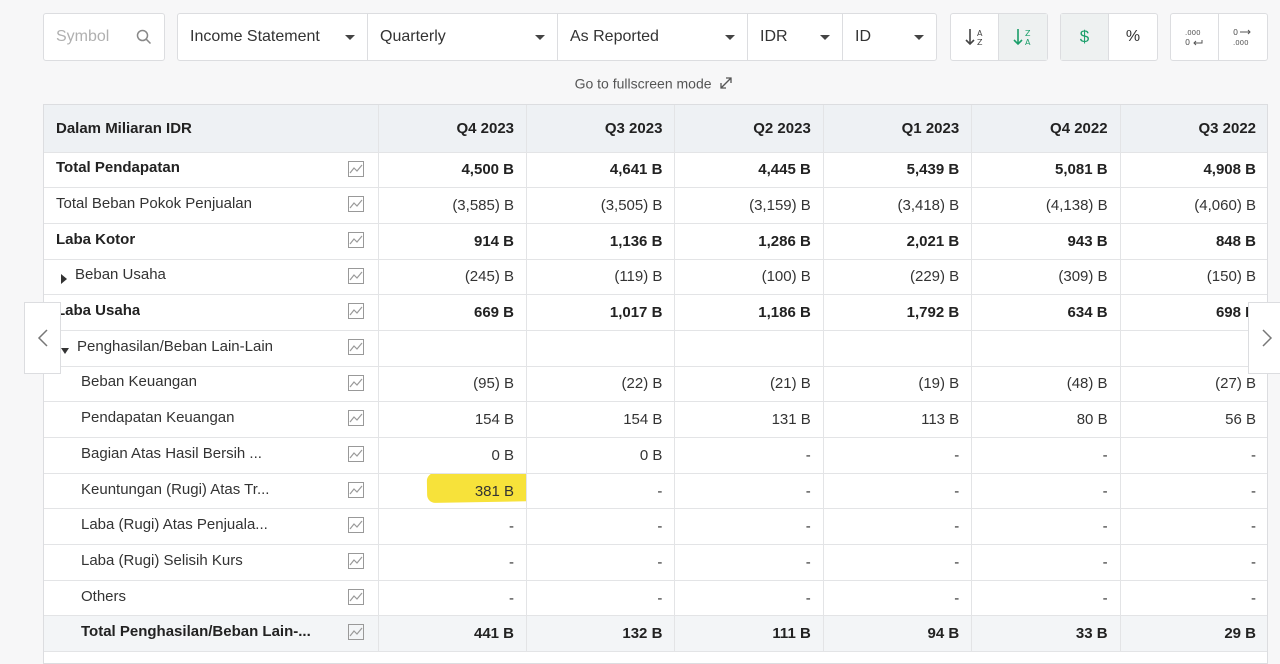 Image resolution: width=1280 pixels, height=664 pixels. Describe the element at coordinates (863, 36) in the screenshot. I see `language-value: ID` at that location.